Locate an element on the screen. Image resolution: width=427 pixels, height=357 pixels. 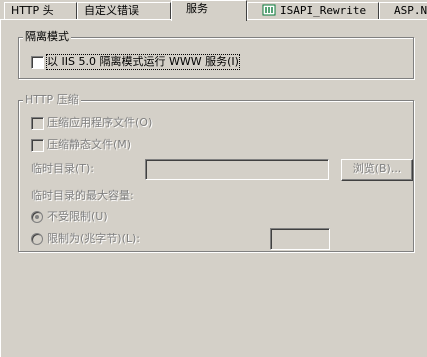
max-size-label: 临时目录的最大容量: is located at coordinates (82, 195).